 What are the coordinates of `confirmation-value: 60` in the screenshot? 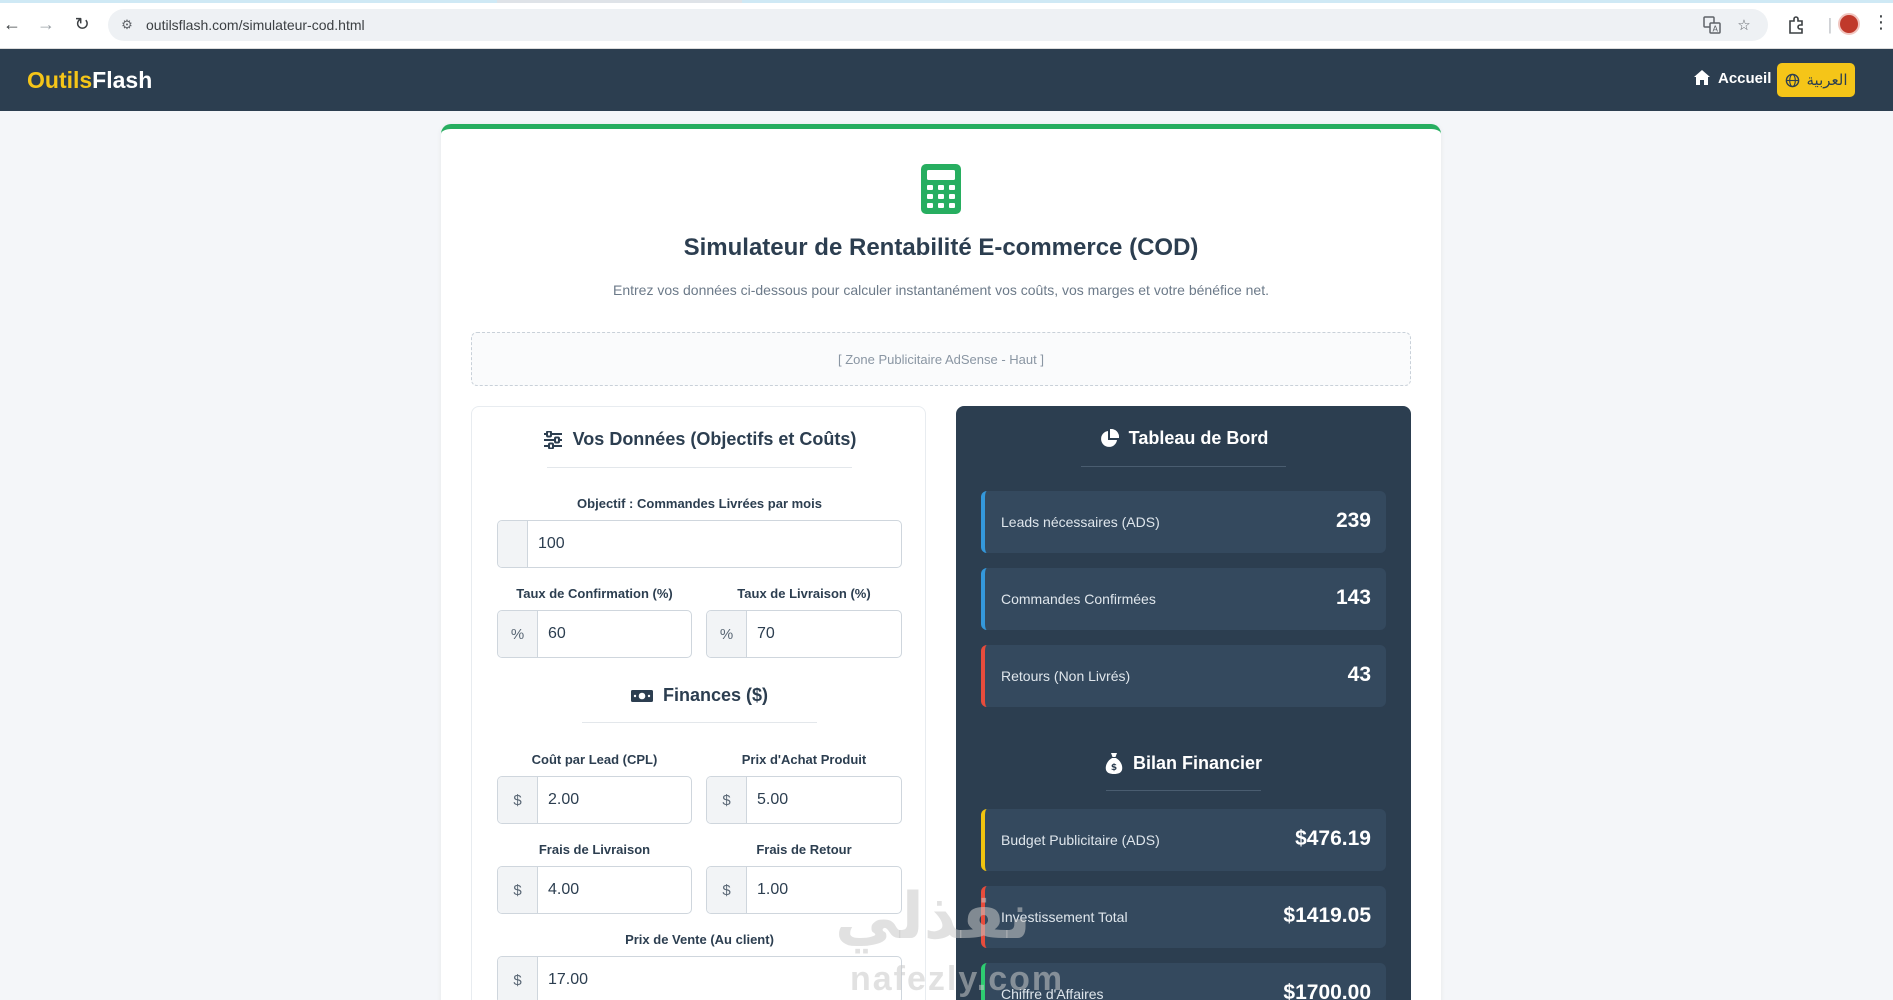 It's located at (552, 634).